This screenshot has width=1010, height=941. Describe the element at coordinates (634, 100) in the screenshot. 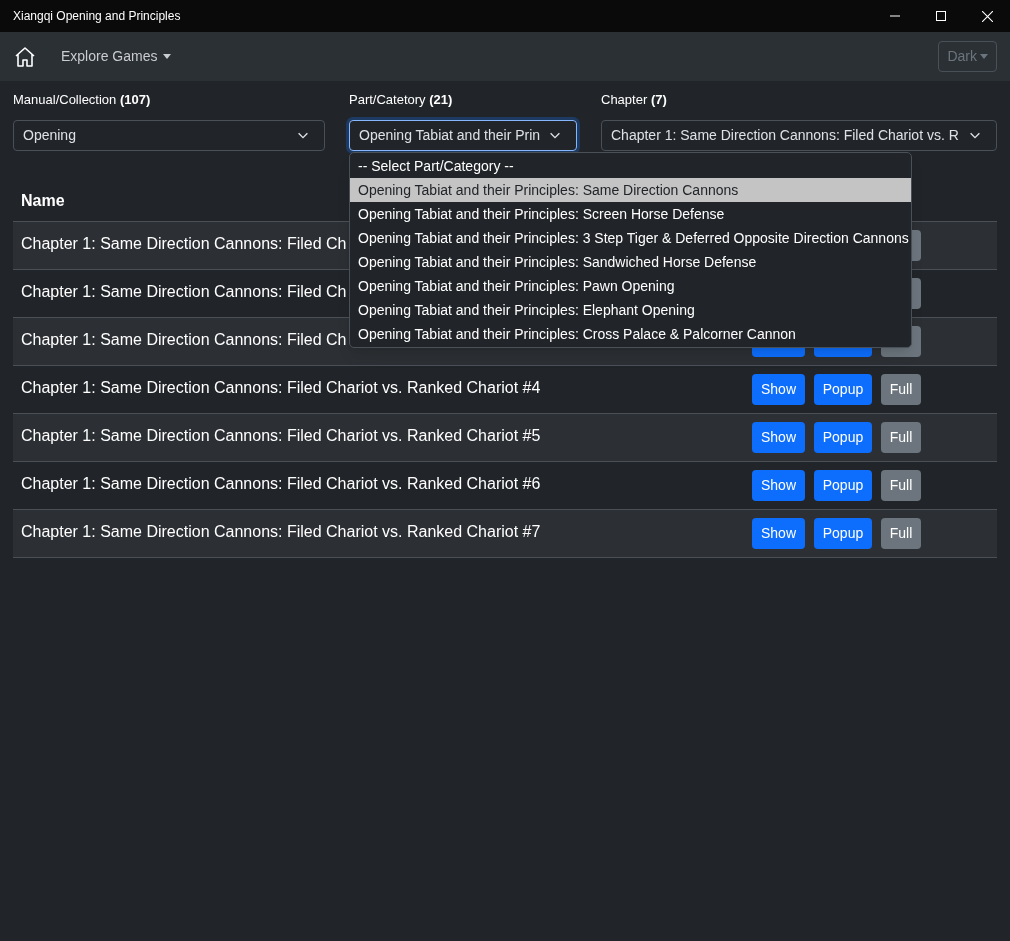

I see `filter-label: Chapter (7)` at that location.